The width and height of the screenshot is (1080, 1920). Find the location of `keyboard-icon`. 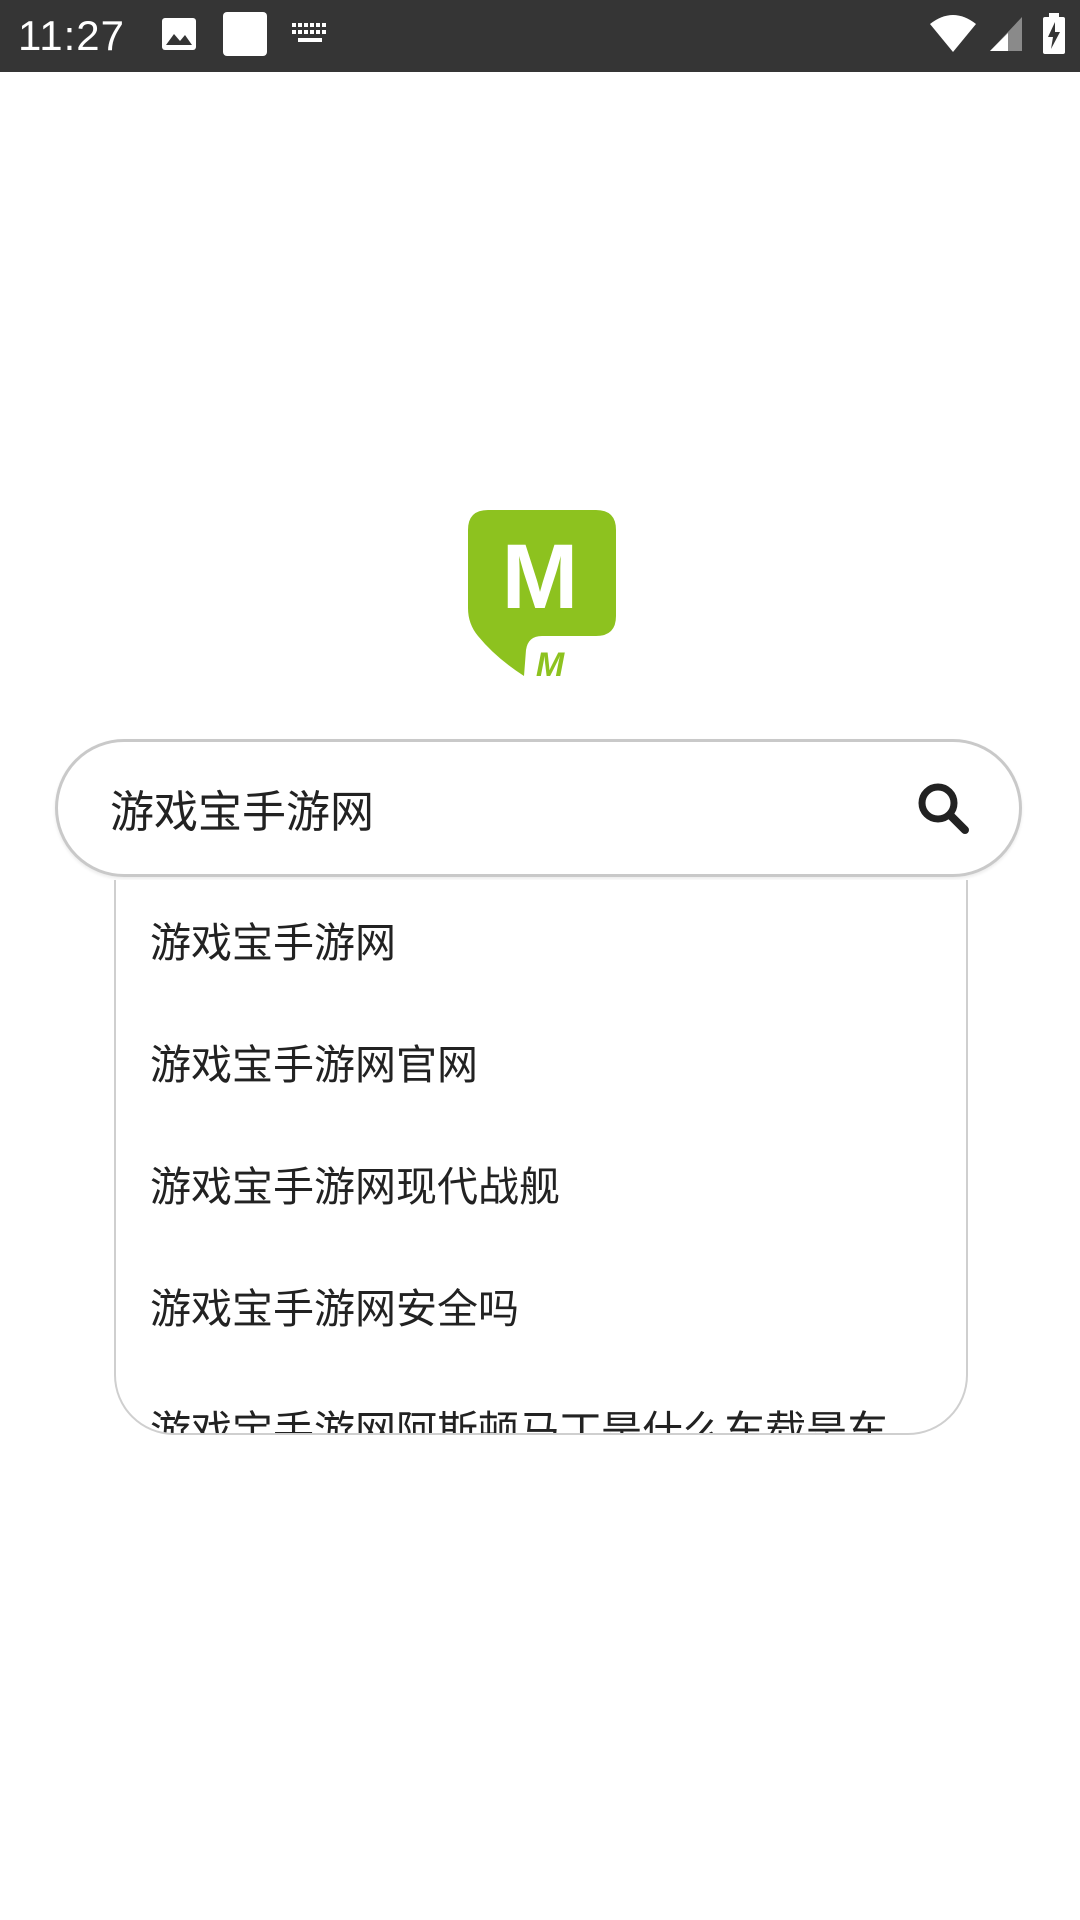

keyboard-icon is located at coordinates (310, 36).